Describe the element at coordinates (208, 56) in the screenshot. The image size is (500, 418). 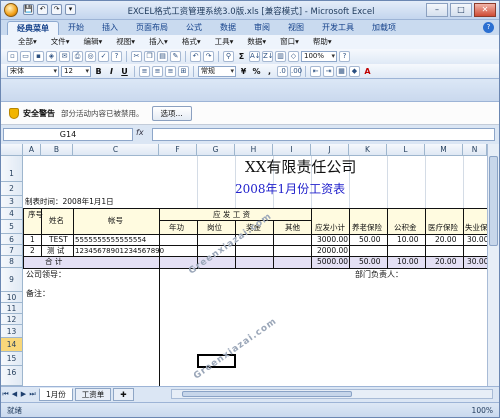
I see `redo-toolbar-icon: ↷` at that location.